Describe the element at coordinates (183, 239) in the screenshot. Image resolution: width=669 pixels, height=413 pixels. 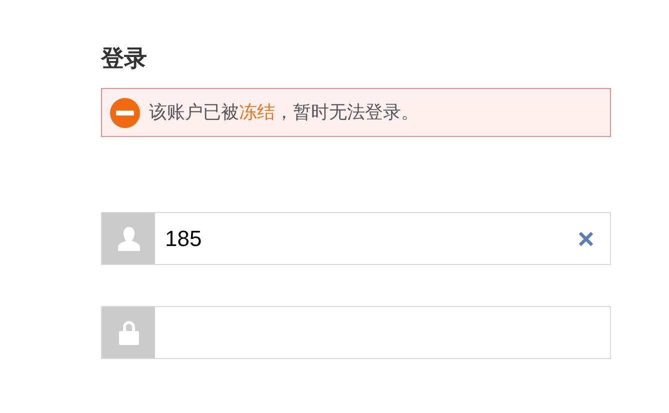
I see `field-value: 185` at that location.